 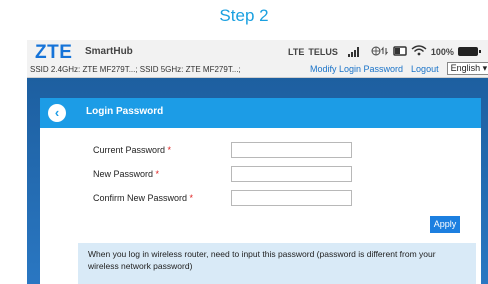 I want to click on battery-level: 100%, so click(x=442, y=51).